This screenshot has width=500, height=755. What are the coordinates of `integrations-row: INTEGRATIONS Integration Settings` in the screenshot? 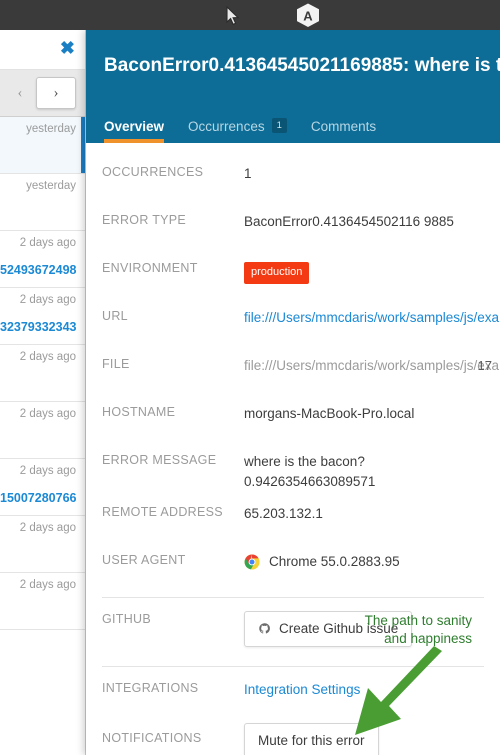 It's located at (293, 692).